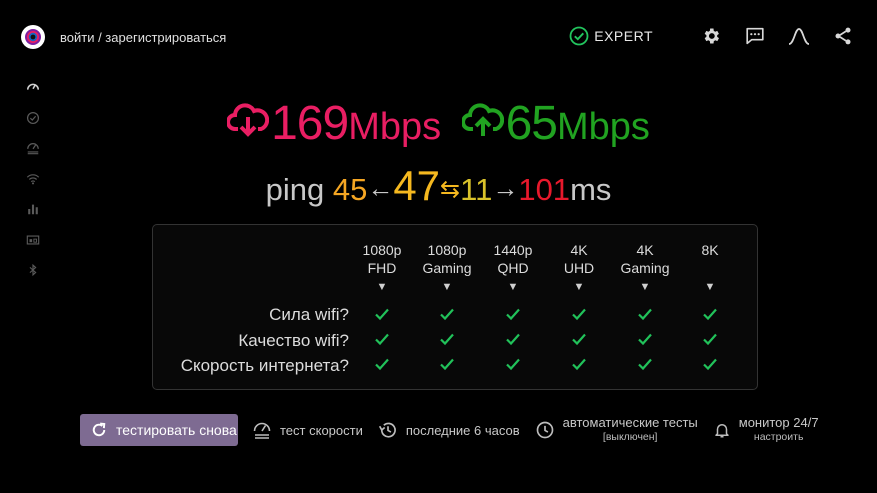 This screenshot has width=877, height=493. Describe the element at coordinates (591, 189) in the screenshot. I see `ping-unit: ms` at that location.